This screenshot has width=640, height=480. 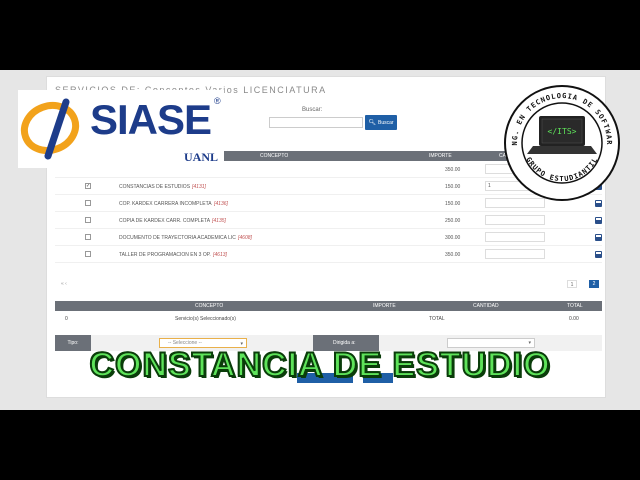 What do you see at coordinates (221, 204) in the screenshot?
I see `row-code: [4136]` at bounding box center [221, 204].